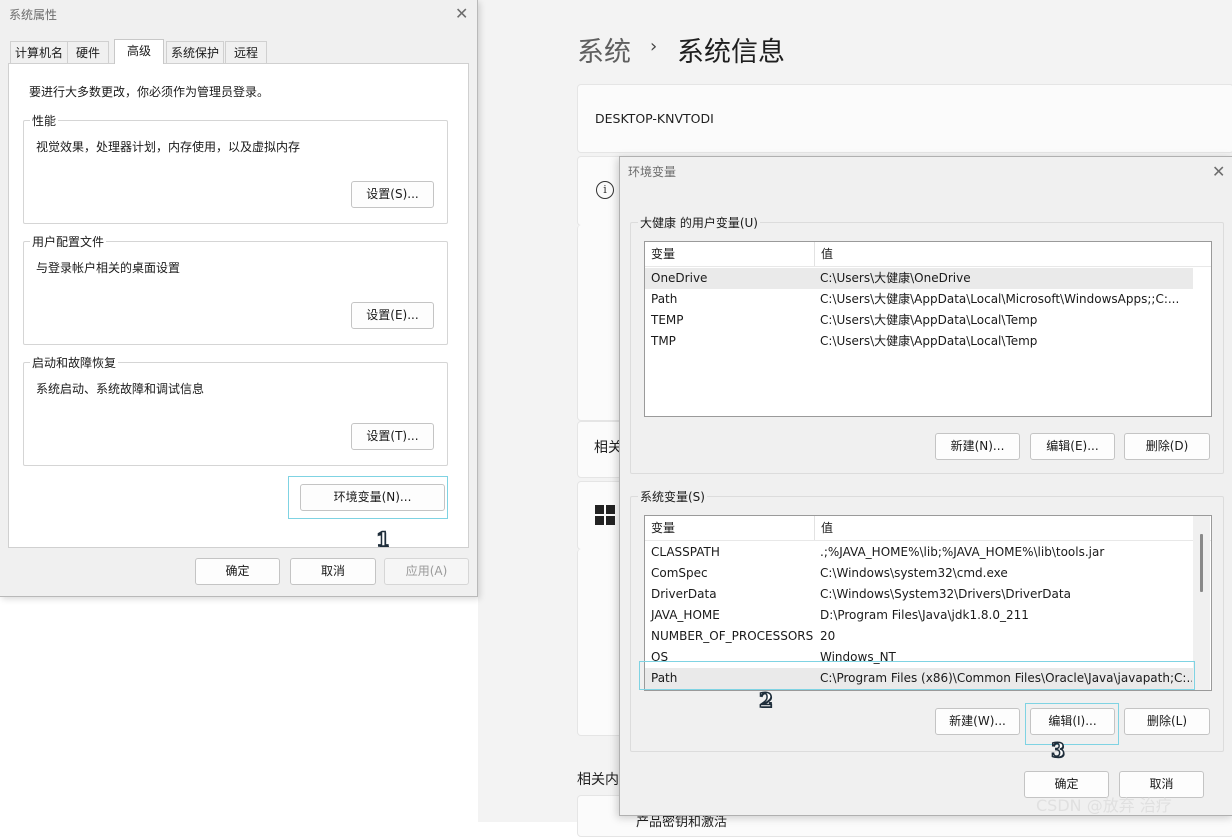 The height and width of the screenshot is (837, 1232). I want to click on cancel-button: 取消, so click(333, 571).